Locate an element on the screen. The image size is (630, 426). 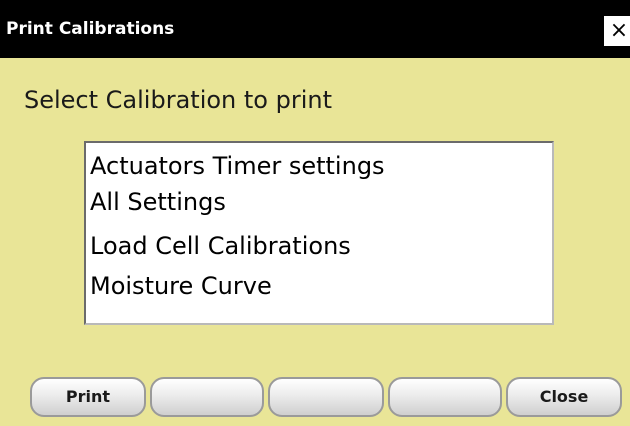
prompt-label: Select Calibration to print is located at coordinates (178, 100).